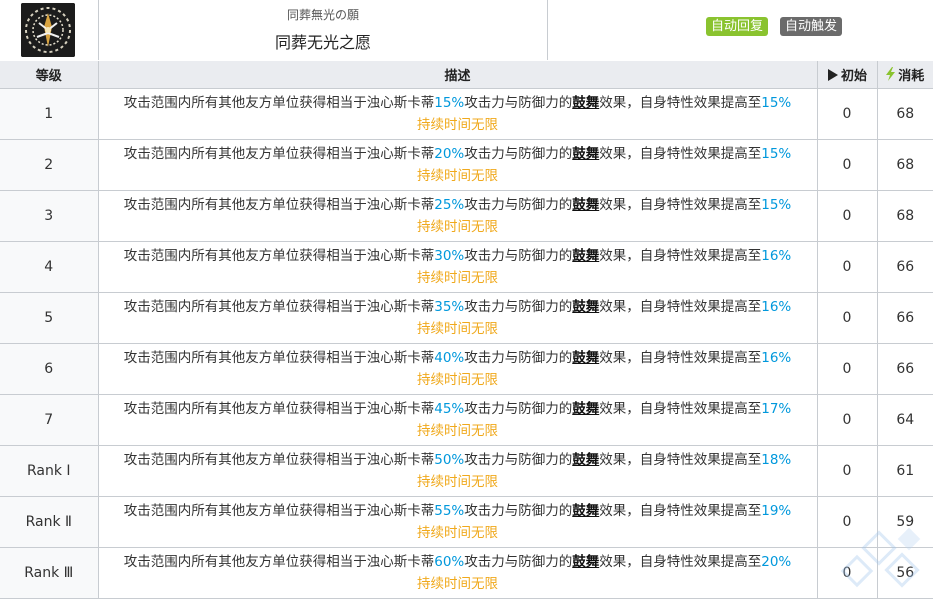 The height and width of the screenshot is (599, 933). Describe the element at coordinates (449, 511) in the screenshot. I see `atk-def-bonus: 55%` at that location.